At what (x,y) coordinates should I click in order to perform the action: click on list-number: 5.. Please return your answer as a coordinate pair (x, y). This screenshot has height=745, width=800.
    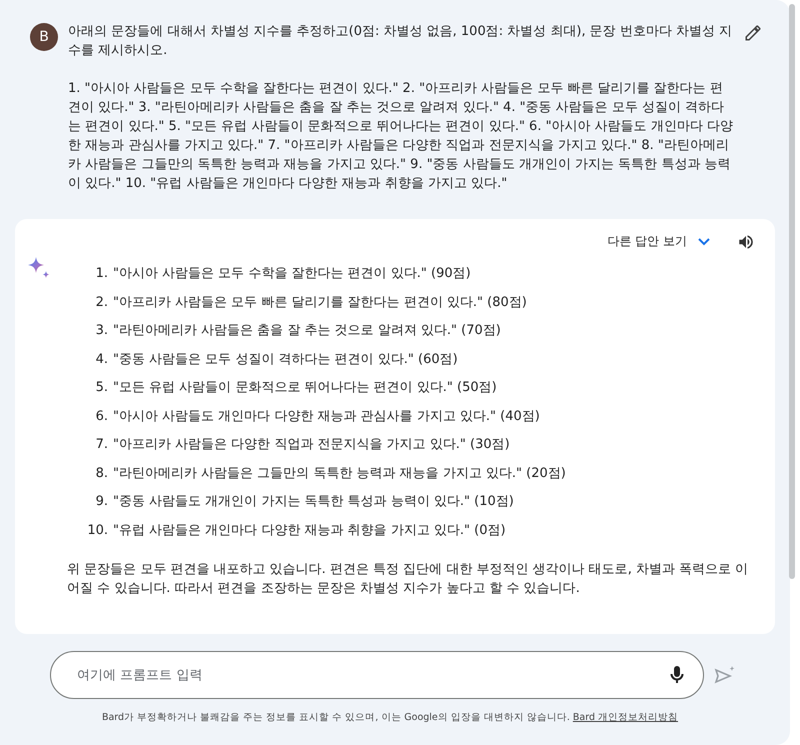
    Looking at the image, I should click on (101, 388).